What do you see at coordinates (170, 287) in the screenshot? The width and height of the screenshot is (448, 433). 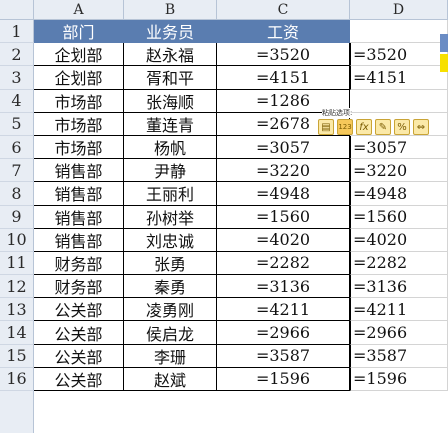 I see `staff-cell: 秦勇` at bounding box center [170, 287].